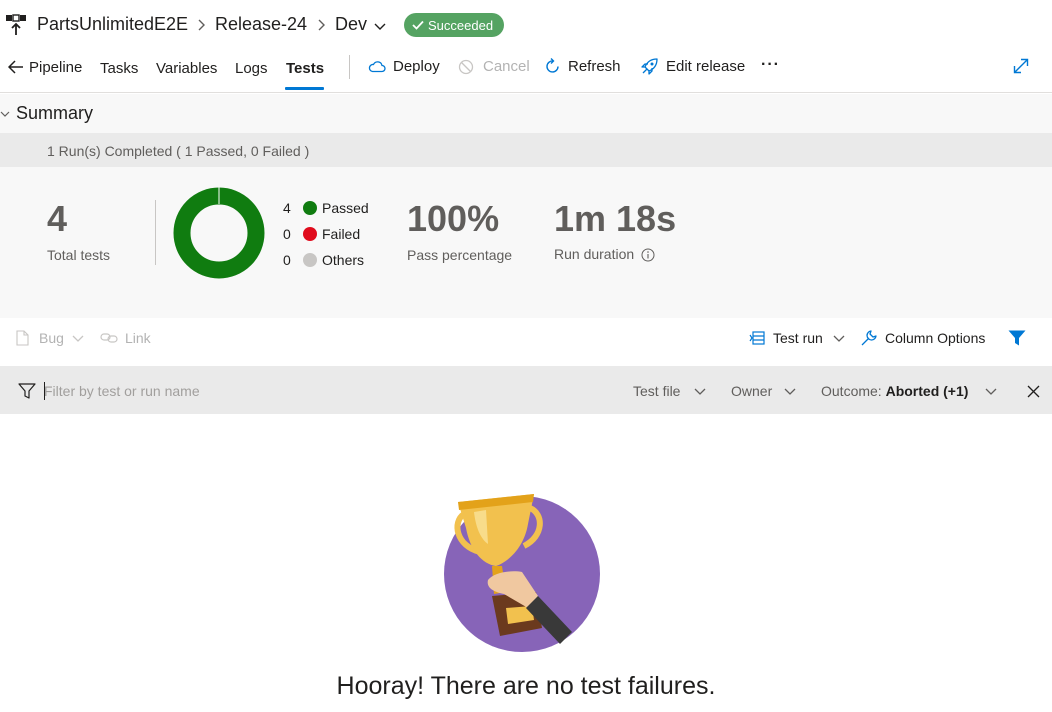 The width and height of the screenshot is (1052, 712). Describe the element at coordinates (523, 571) in the screenshot. I see `trophy-illustration` at that location.